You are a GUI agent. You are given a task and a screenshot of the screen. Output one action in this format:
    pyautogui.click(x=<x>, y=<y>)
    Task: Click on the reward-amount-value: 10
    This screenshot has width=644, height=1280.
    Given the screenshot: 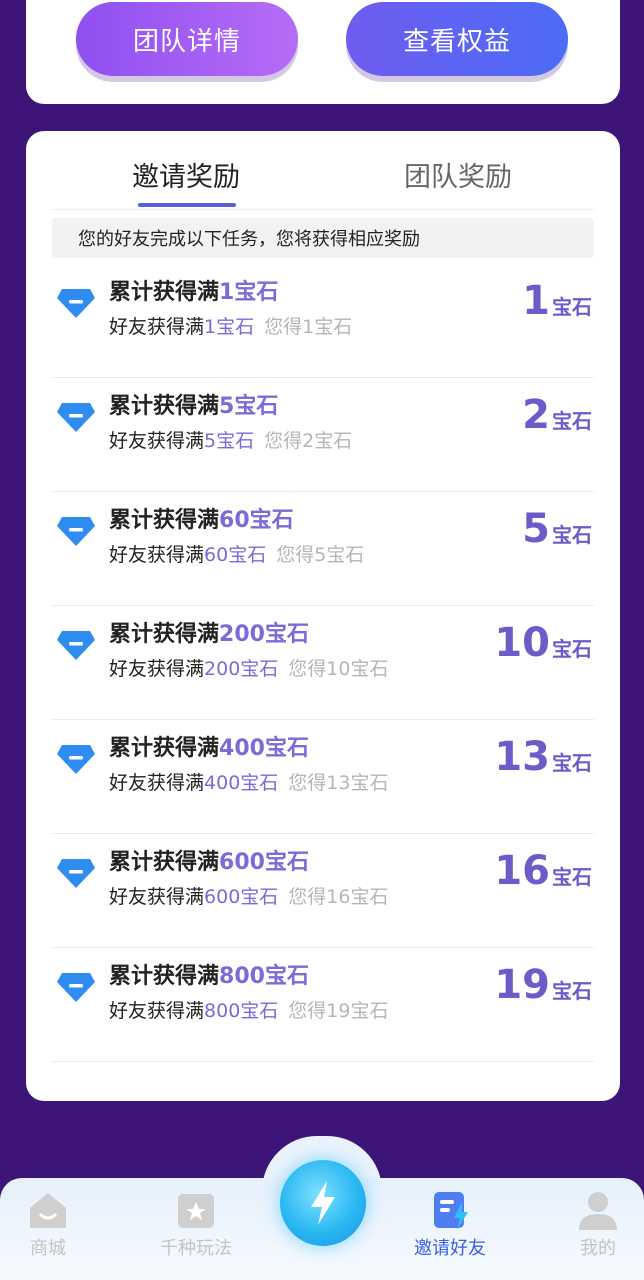 What is the action you would take?
    pyautogui.click(x=522, y=643)
    